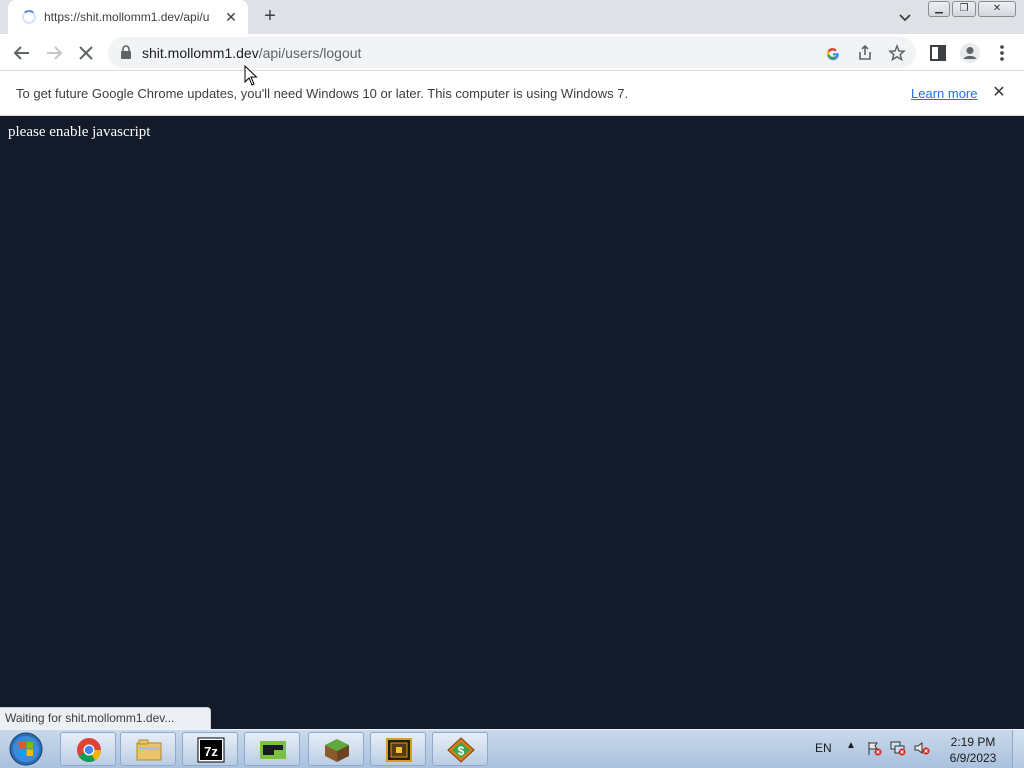 The width and height of the screenshot is (1024, 768). I want to click on restore-button: ❐, so click(964, 9).